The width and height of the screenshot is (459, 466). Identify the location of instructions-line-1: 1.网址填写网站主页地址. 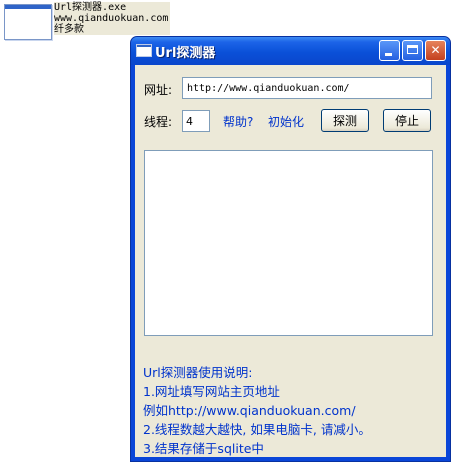
(211, 391).